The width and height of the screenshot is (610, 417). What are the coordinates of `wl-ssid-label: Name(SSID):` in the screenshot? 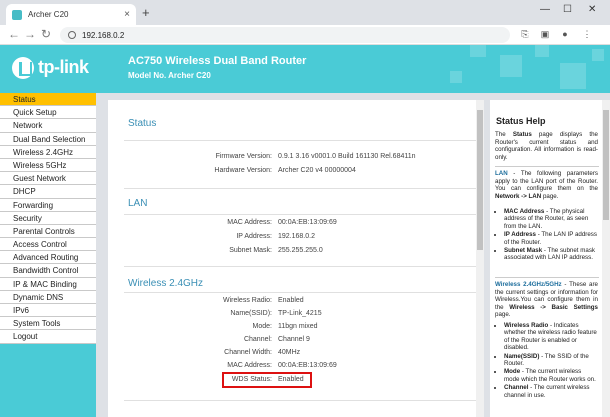 It's located at (251, 313).